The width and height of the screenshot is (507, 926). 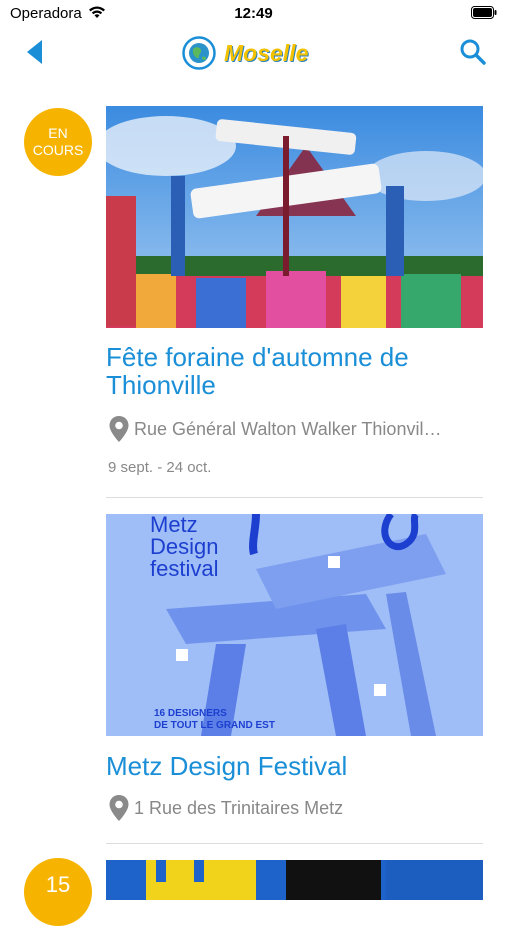 What do you see at coordinates (294, 766) in the screenshot?
I see `event-title: Metz Design Festival` at bounding box center [294, 766].